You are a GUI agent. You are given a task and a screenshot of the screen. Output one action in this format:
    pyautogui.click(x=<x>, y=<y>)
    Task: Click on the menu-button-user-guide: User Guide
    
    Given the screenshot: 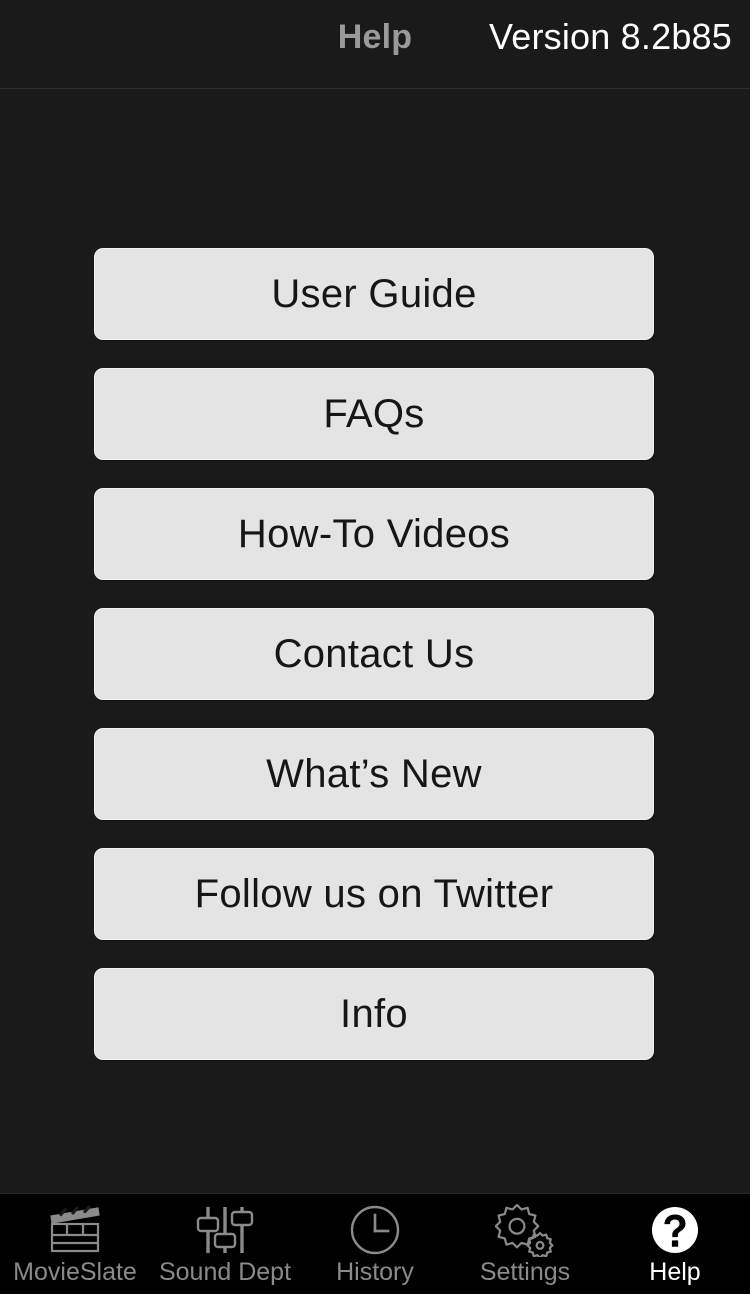 What is the action you would take?
    pyautogui.click(x=374, y=294)
    